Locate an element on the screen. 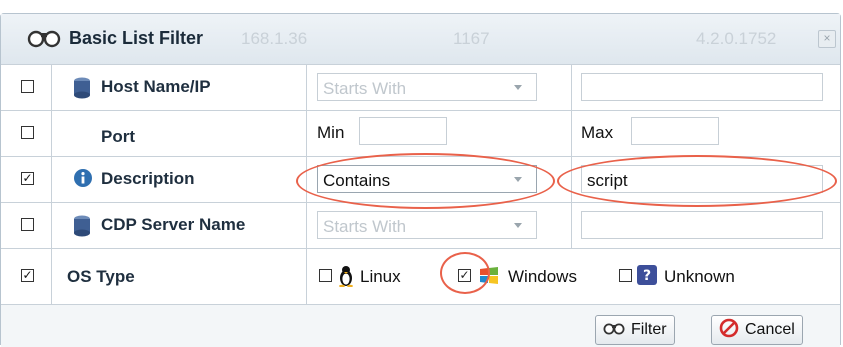 The height and width of the screenshot is (347, 843). port-checkbox is located at coordinates (27, 132).